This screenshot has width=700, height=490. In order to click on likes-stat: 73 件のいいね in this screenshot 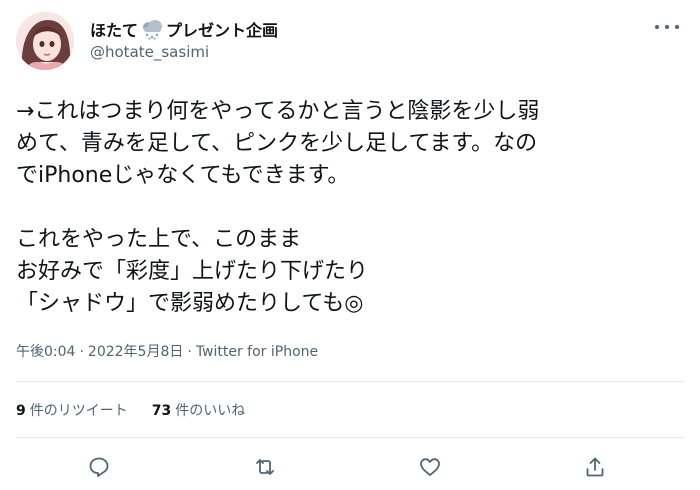, I will do `click(198, 410)`.